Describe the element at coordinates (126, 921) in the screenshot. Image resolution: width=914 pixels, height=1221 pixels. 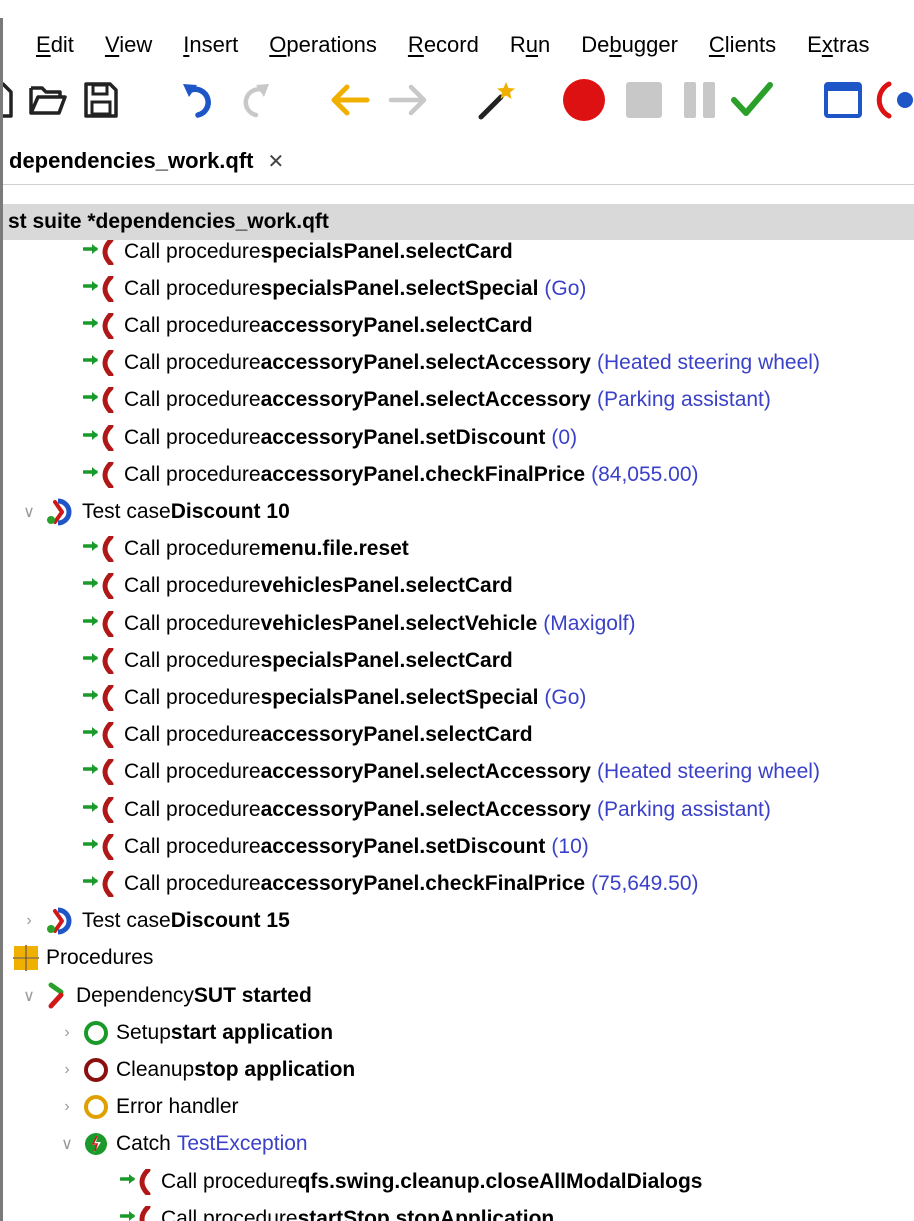
I see `node-type-label: Test case` at that location.